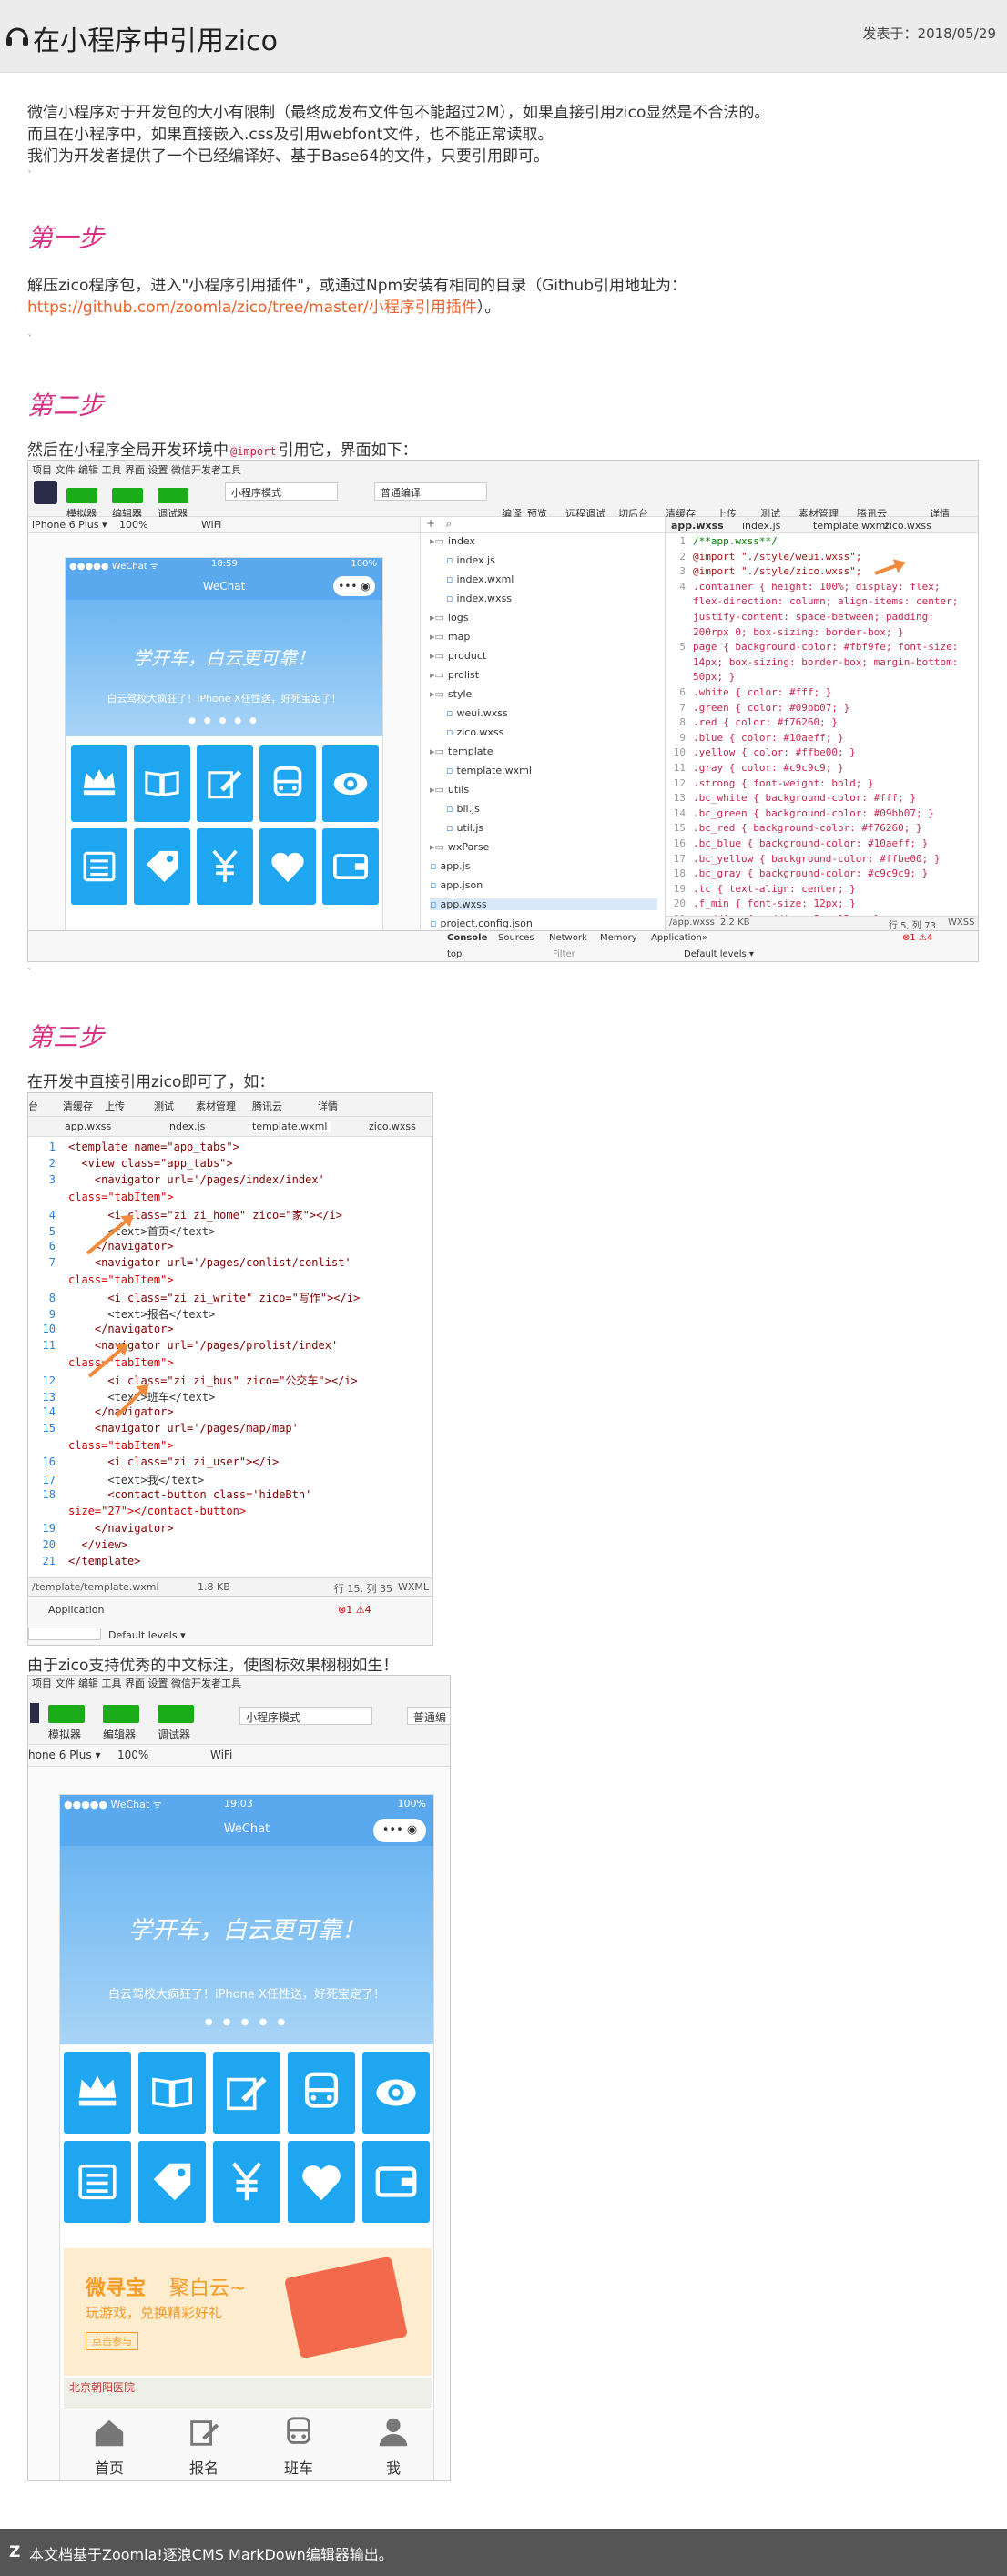 The image size is (1007, 2576). What do you see at coordinates (564, 954) in the screenshot?
I see `console-filter-input: Filter` at bounding box center [564, 954].